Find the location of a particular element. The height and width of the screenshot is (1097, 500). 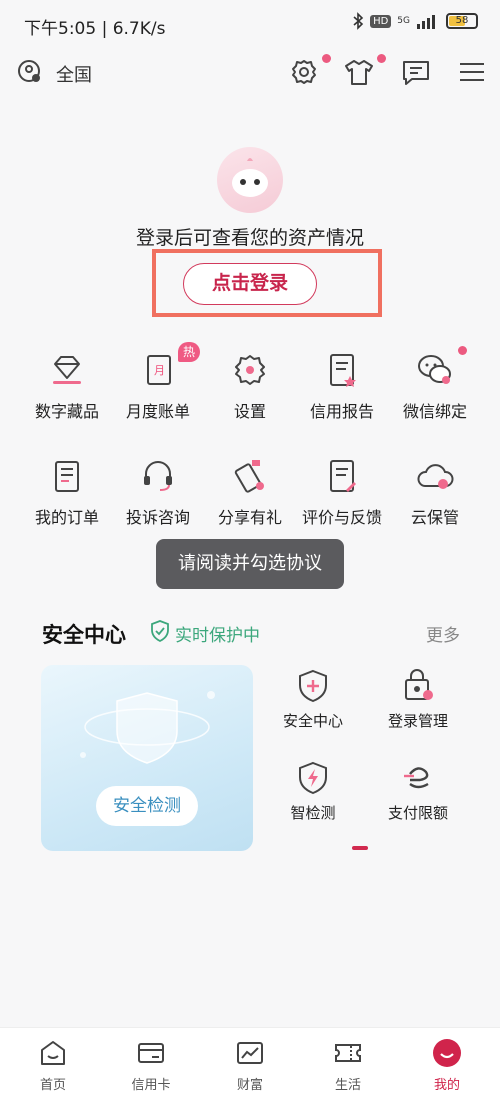

security-item-smart-detect: 智检测 is located at coordinates (313, 791).